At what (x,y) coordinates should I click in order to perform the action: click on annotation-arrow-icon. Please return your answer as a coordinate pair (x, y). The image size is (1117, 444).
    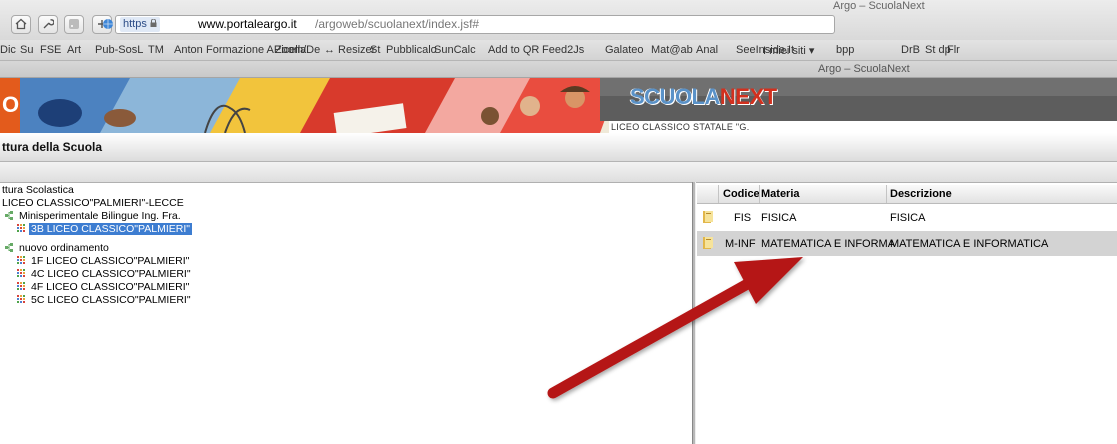
    Looking at the image, I should click on (675, 328).